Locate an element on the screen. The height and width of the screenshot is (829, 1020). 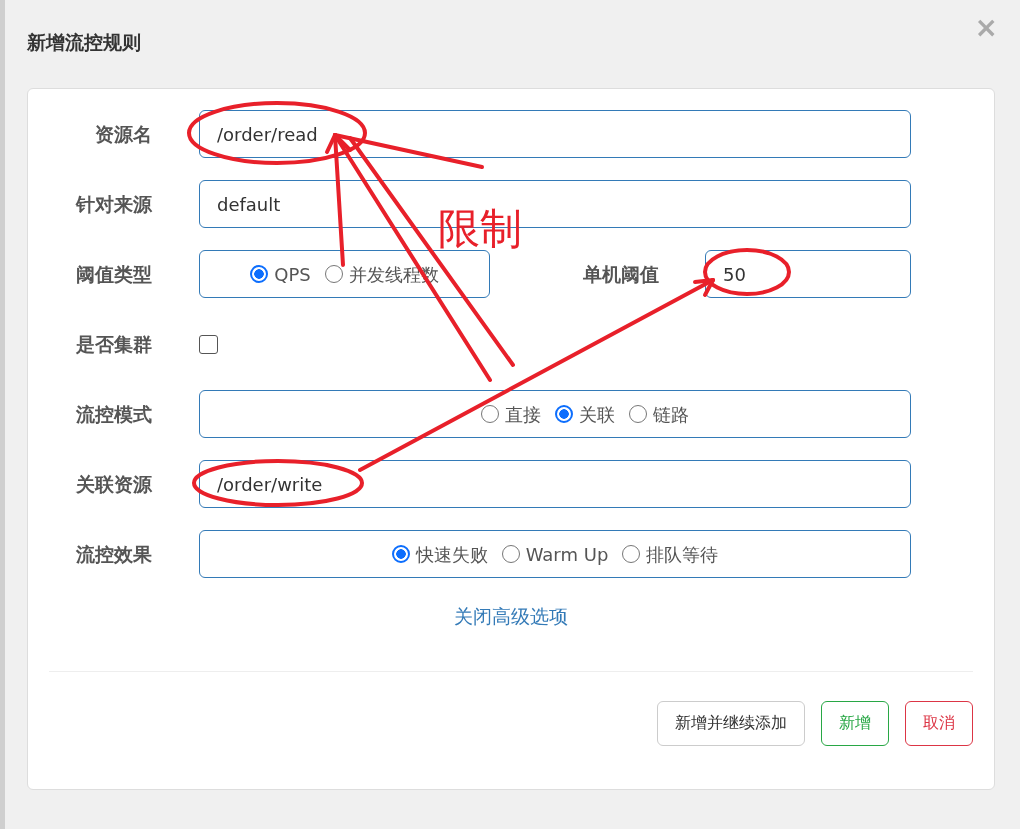
dialog-title: 新增流控规则 is located at coordinates (84, 42).